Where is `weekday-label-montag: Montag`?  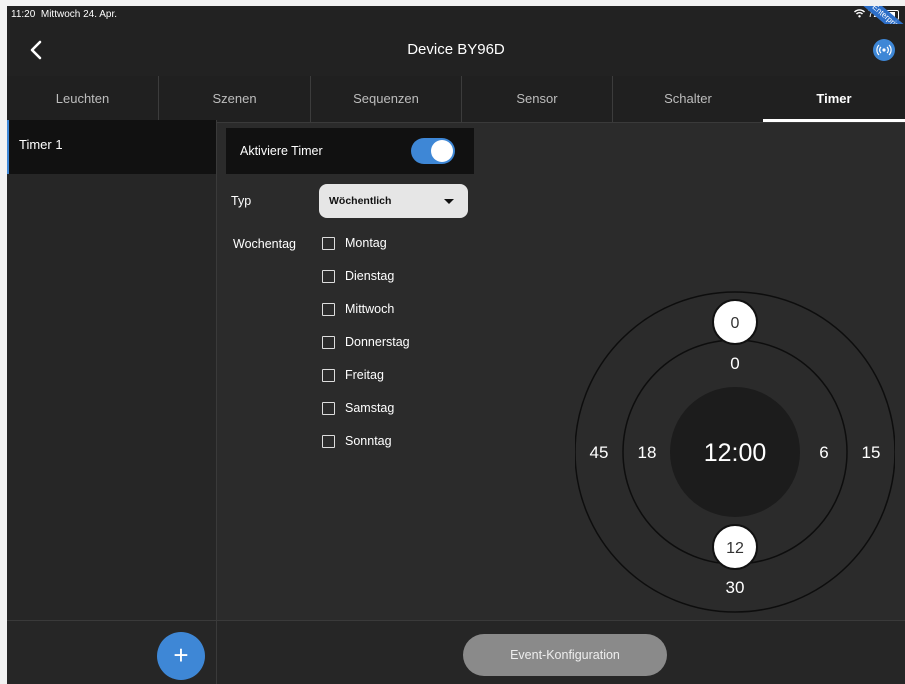 weekday-label-montag: Montag is located at coordinates (366, 243).